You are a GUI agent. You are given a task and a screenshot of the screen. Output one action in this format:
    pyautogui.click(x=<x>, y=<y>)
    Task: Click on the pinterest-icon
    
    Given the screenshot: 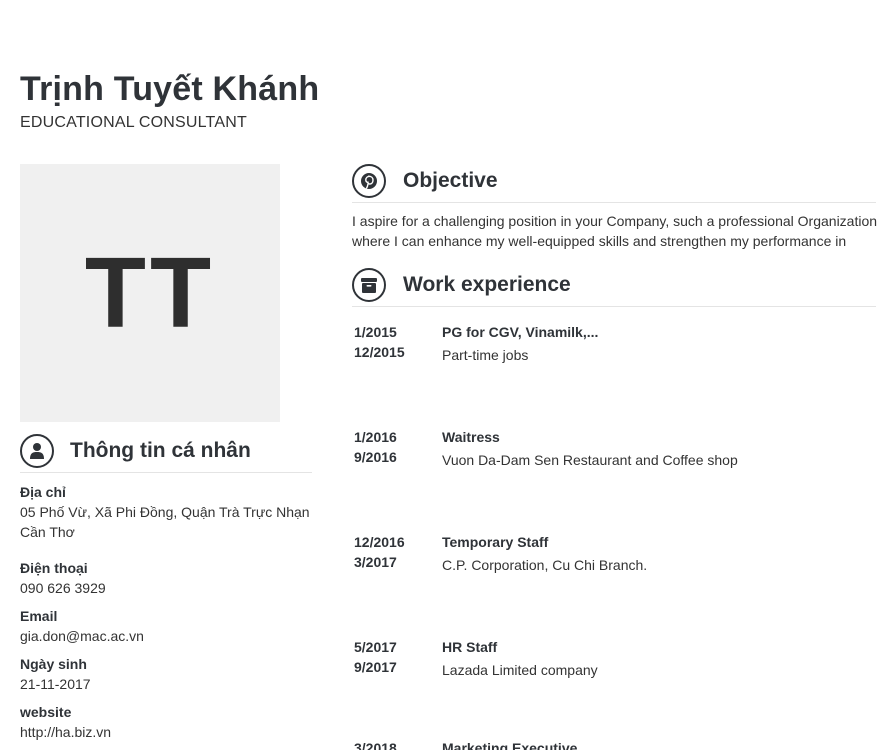 What is the action you would take?
    pyautogui.click(x=369, y=181)
    